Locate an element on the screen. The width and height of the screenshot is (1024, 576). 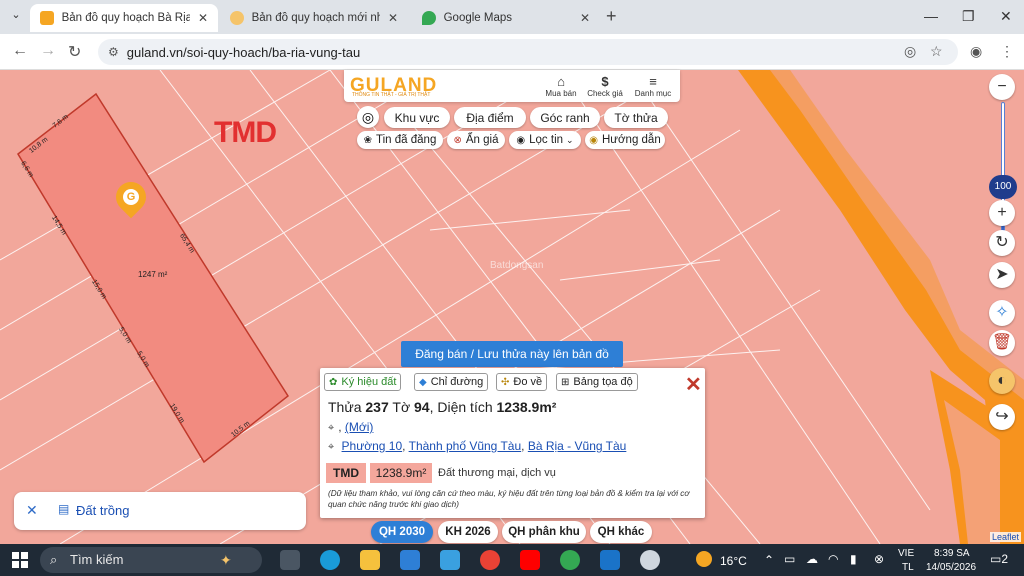
measure-icon: ✧ is located at coordinates (1002, 313).